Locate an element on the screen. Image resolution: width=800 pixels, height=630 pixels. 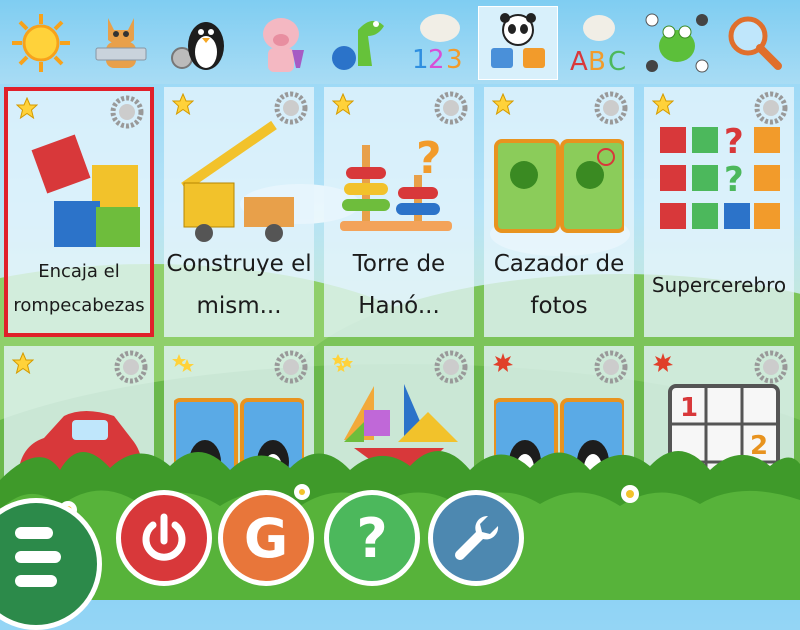
cow-letters-icon: A B C is located at coordinates (598, 45).